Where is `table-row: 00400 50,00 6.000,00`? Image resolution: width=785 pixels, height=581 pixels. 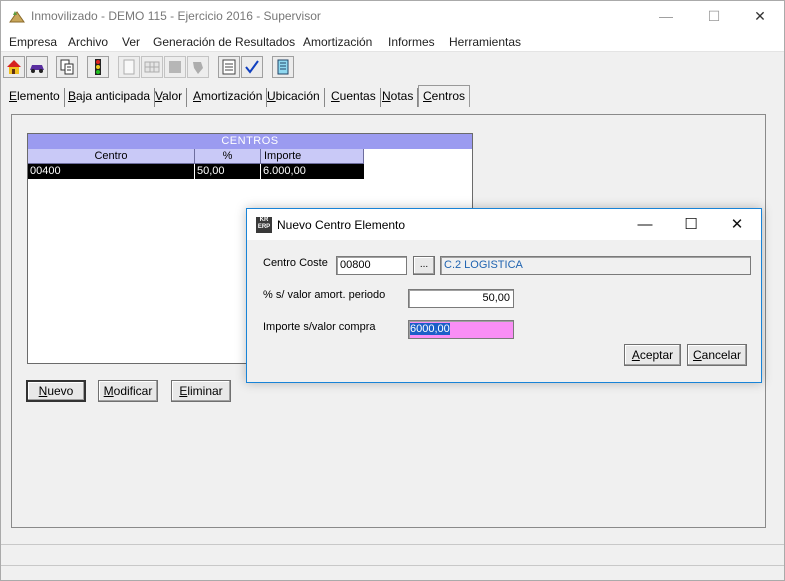 table-row: 00400 50,00 6.000,00 is located at coordinates (196, 171).